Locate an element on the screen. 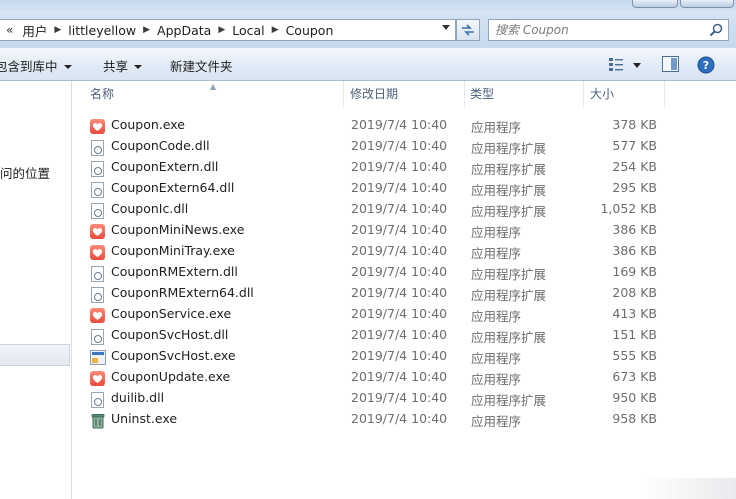  column-header-size: 大小 is located at coordinates (625, 94).